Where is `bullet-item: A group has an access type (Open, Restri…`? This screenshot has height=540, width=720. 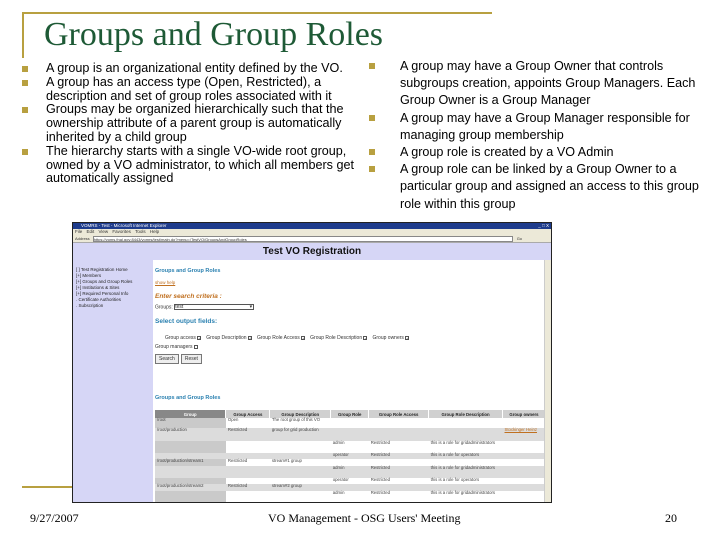
bullet-item: A group has an access type (Open, Restri… is located at coordinates (195, 89).